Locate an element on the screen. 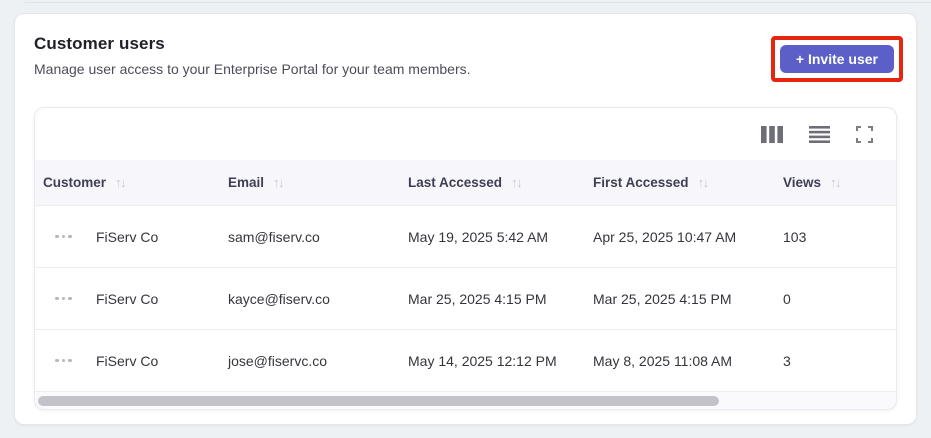  column-header-email: Email ↑↓ is located at coordinates (310, 182).